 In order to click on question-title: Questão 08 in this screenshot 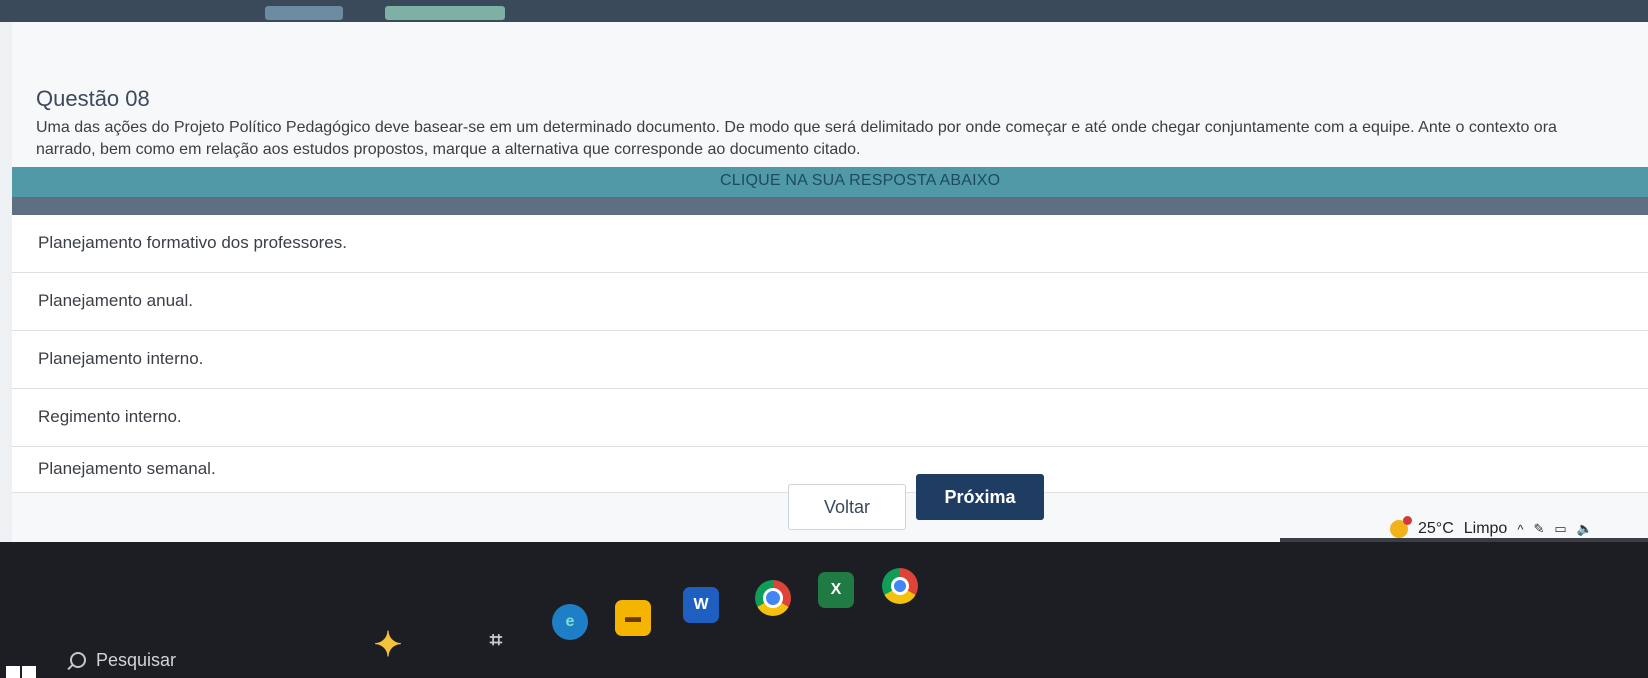, I will do `click(93, 98)`.